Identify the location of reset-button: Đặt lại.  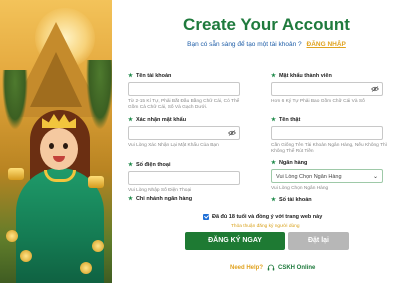
(318, 241).